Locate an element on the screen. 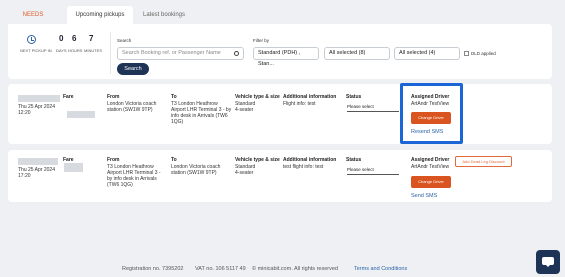 This screenshot has width=565, height=277. clock-icon is located at coordinates (31, 39).